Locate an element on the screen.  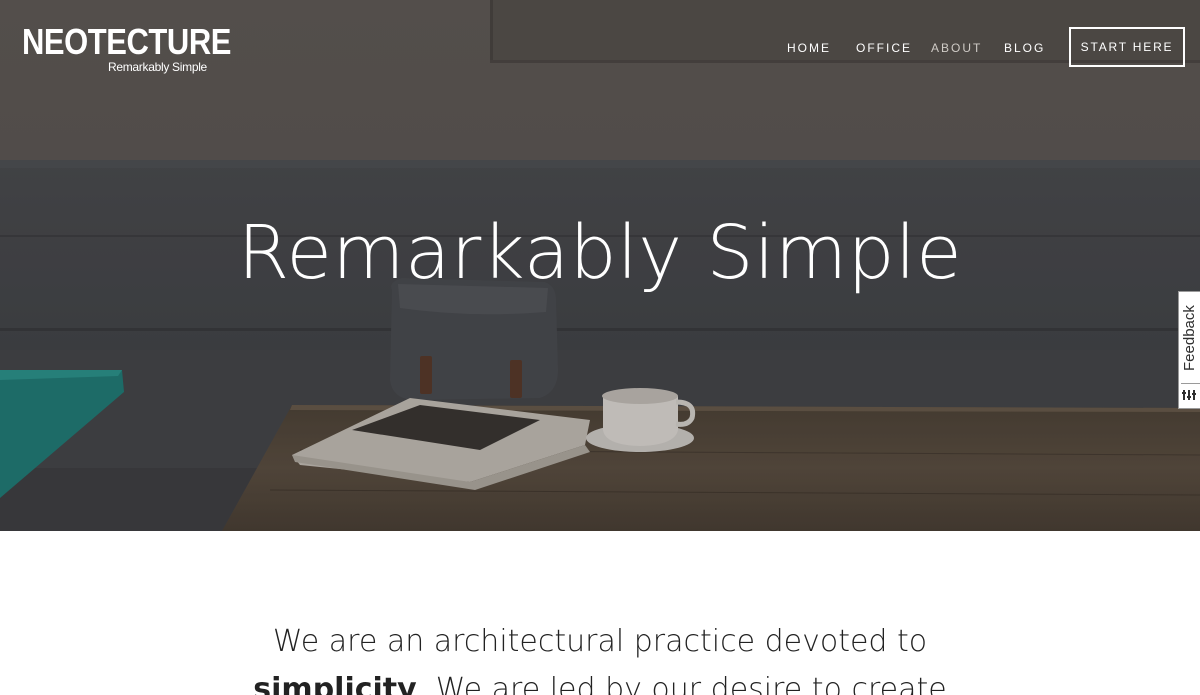
nav-item-office: OFFICE is located at coordinates (884, 48).